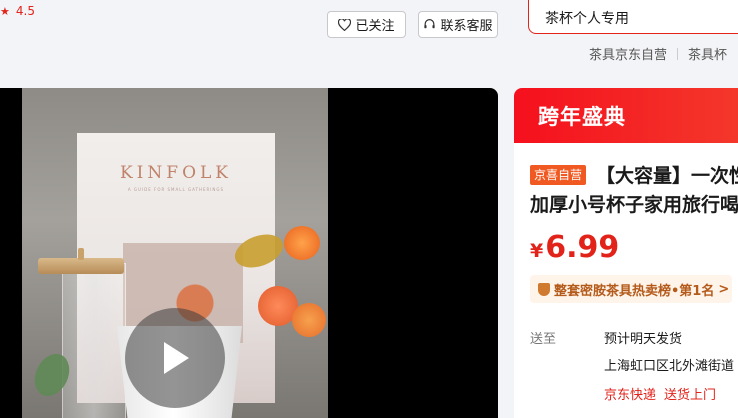  I want to click on rating-star-icon: ★, so click(5, 11).